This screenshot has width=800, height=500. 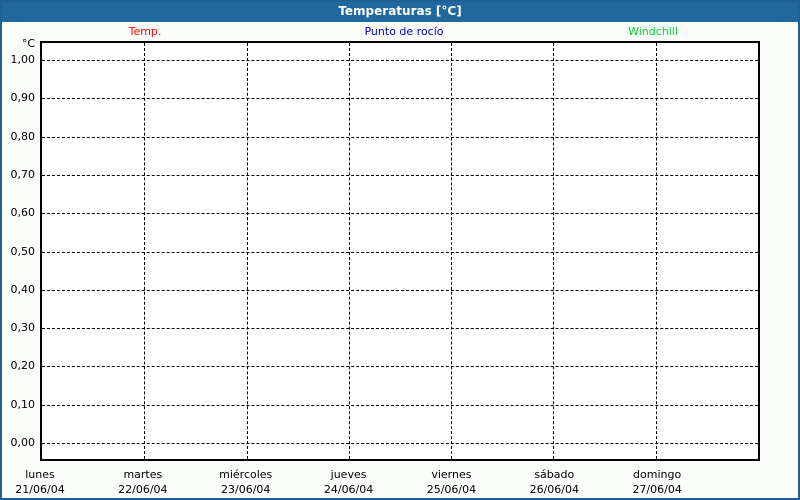 What do you see at coordinates (23, 174) in the screenshot?
I see `y-tick-label: 0,70` at bounding box center [23, 174].